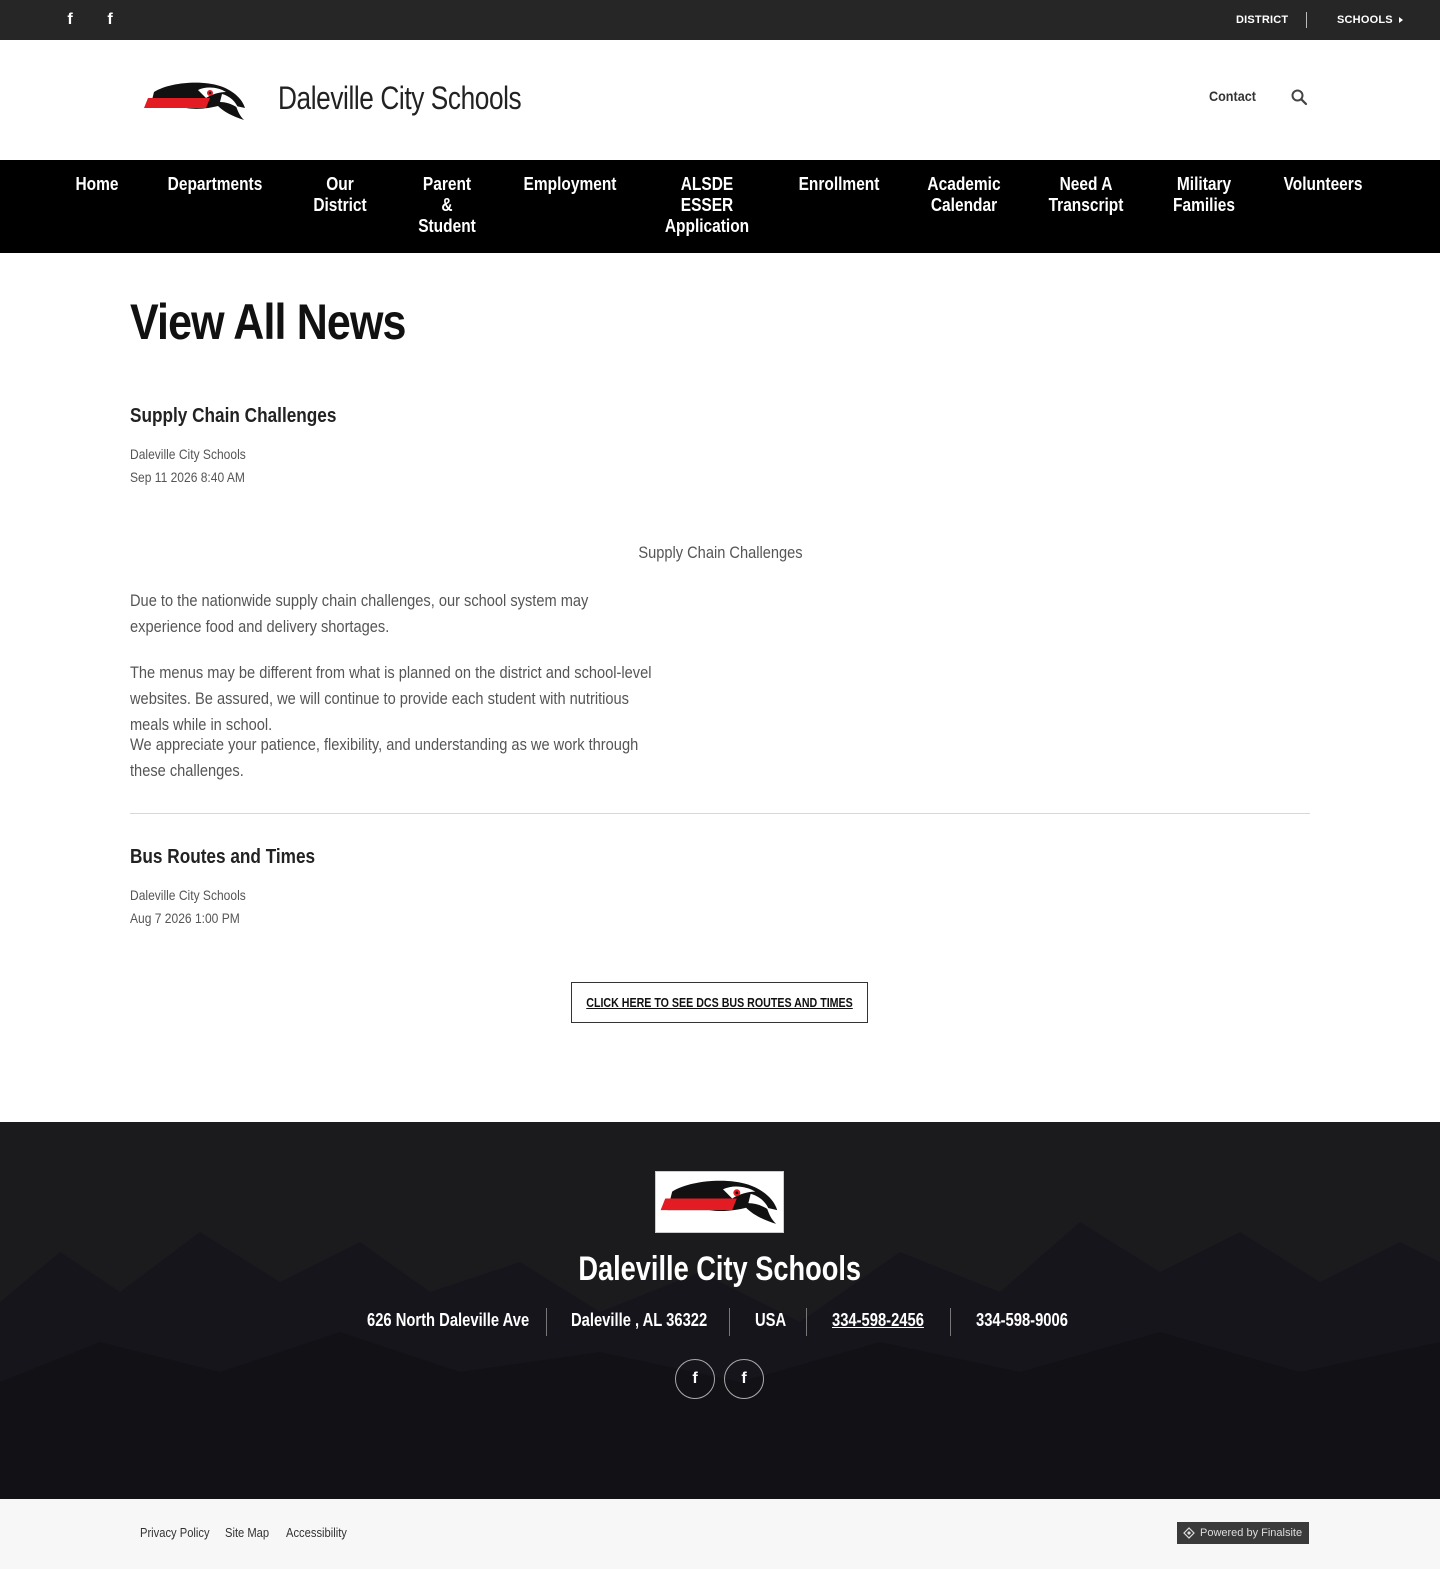 Image resolution: width=1440 pixels, height=1569 pixels. Describe the element at coordinates (175, 1532) in the screenshot. I see `privacy-policy-link: Privacy Policy` at that location.